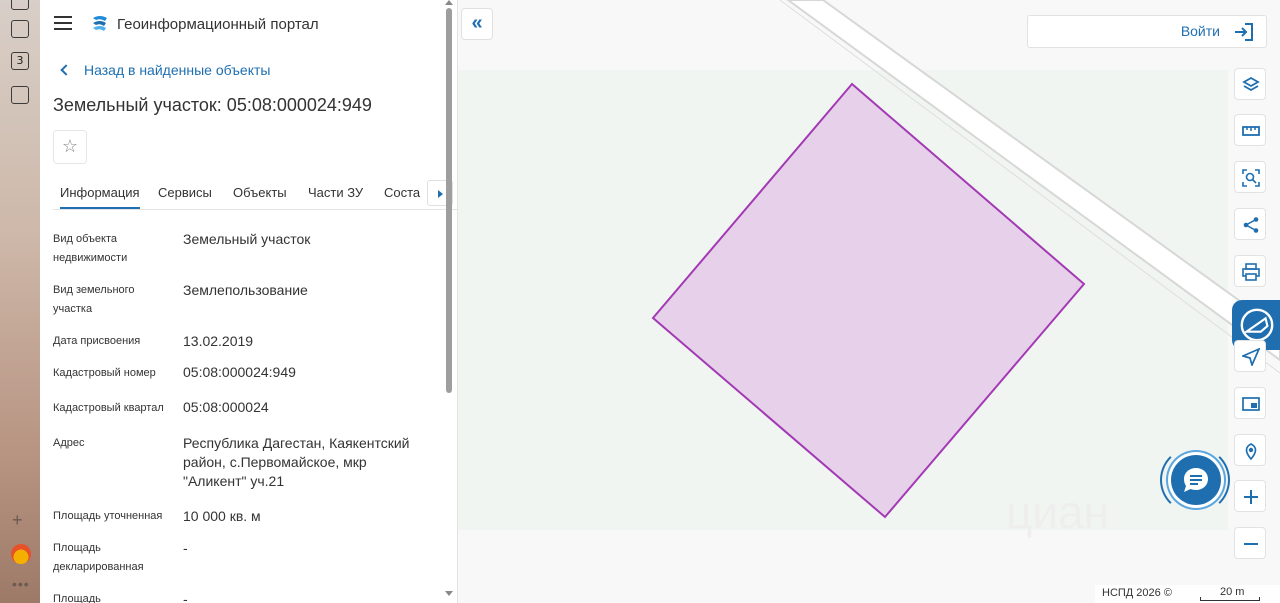  I want to click on picture-in-picture-icon, so click(1251, 404).